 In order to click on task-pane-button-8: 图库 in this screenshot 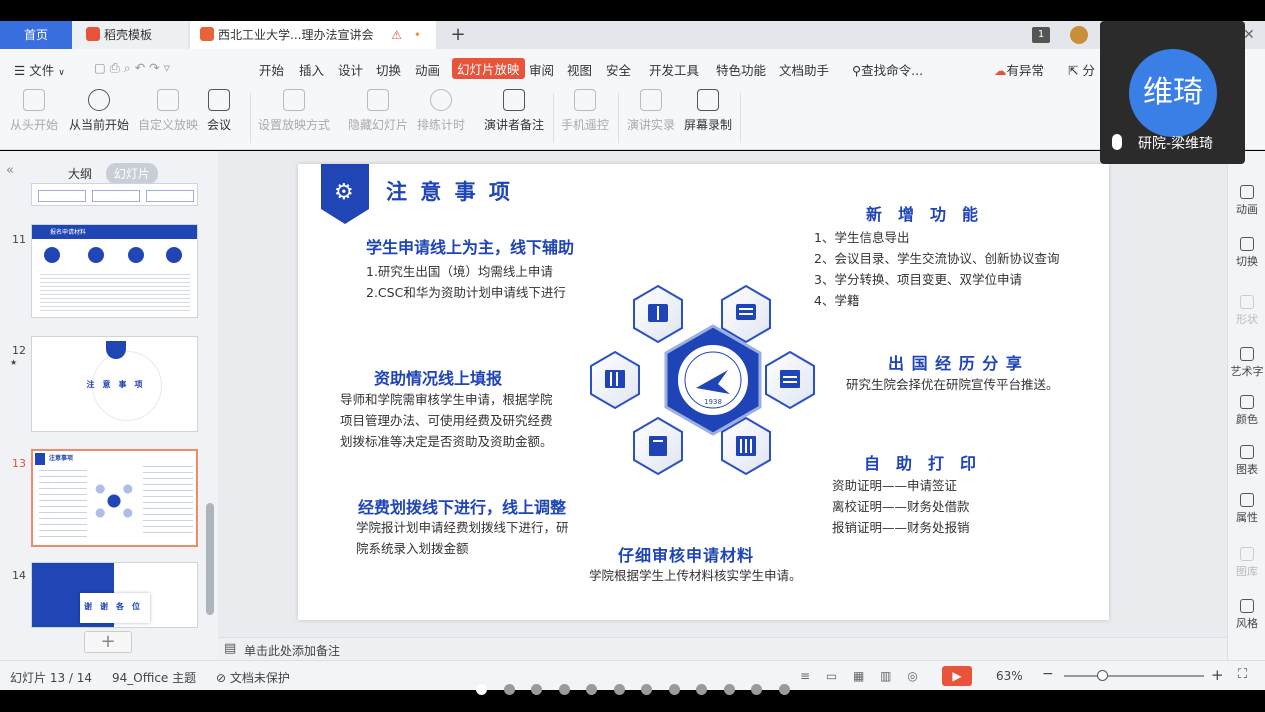, I will do `click(1246, 563)`.